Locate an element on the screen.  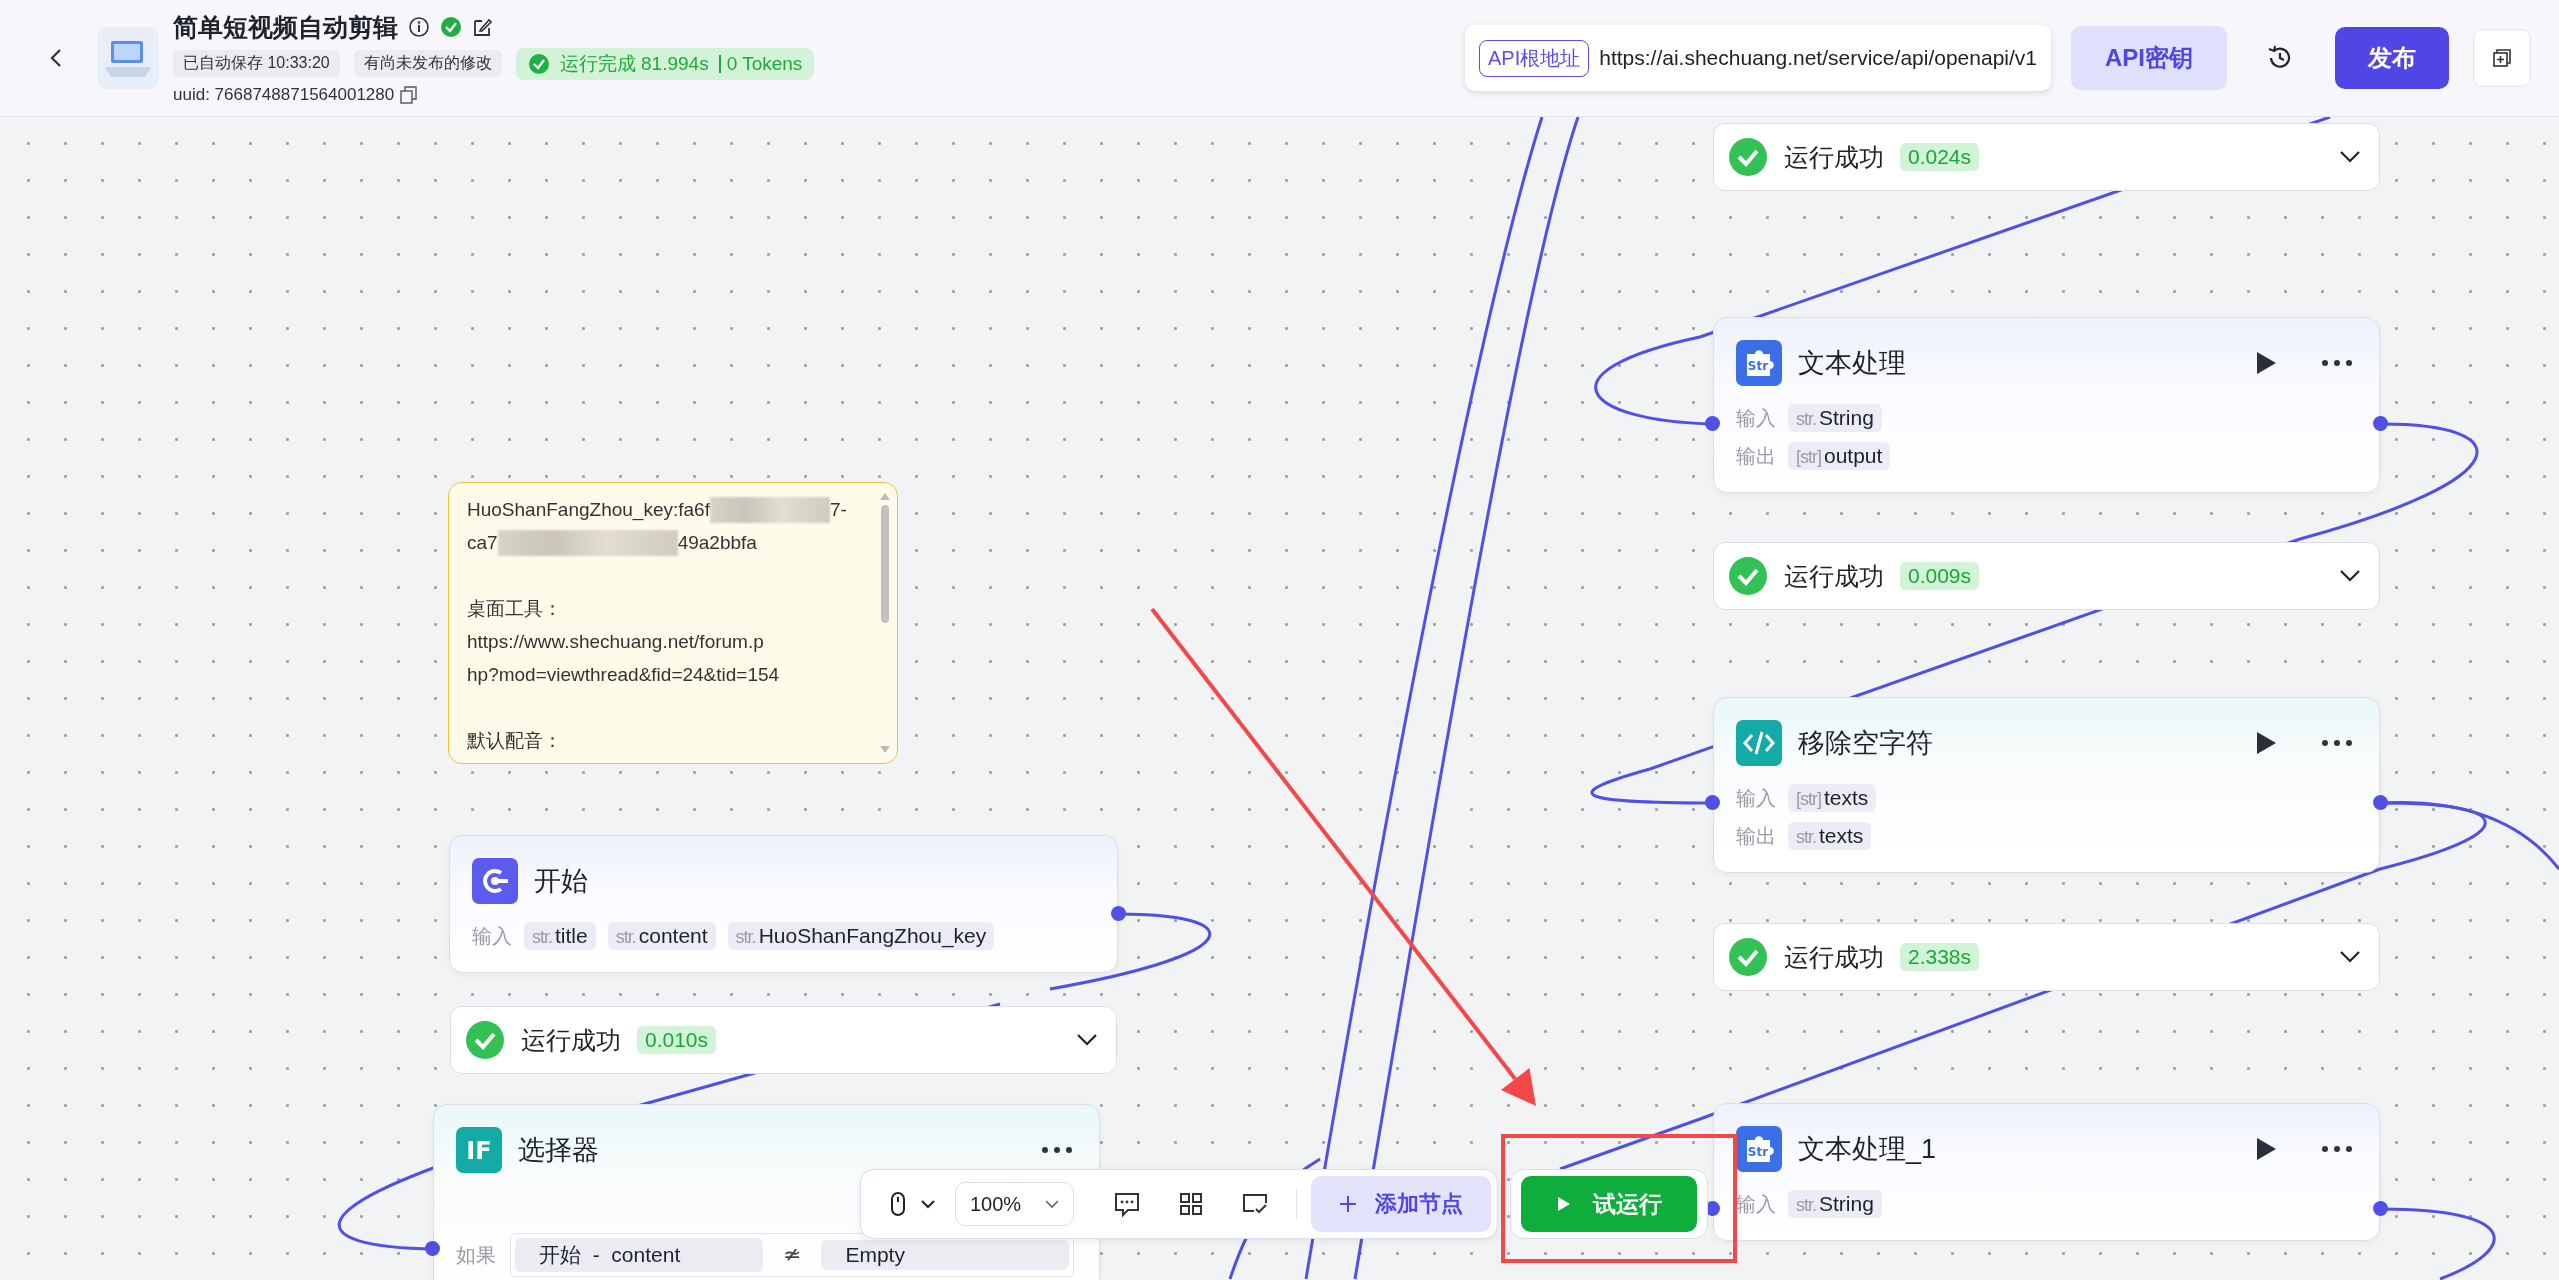
duration-tag: 0.010s is located at coordinates (677, 1040).